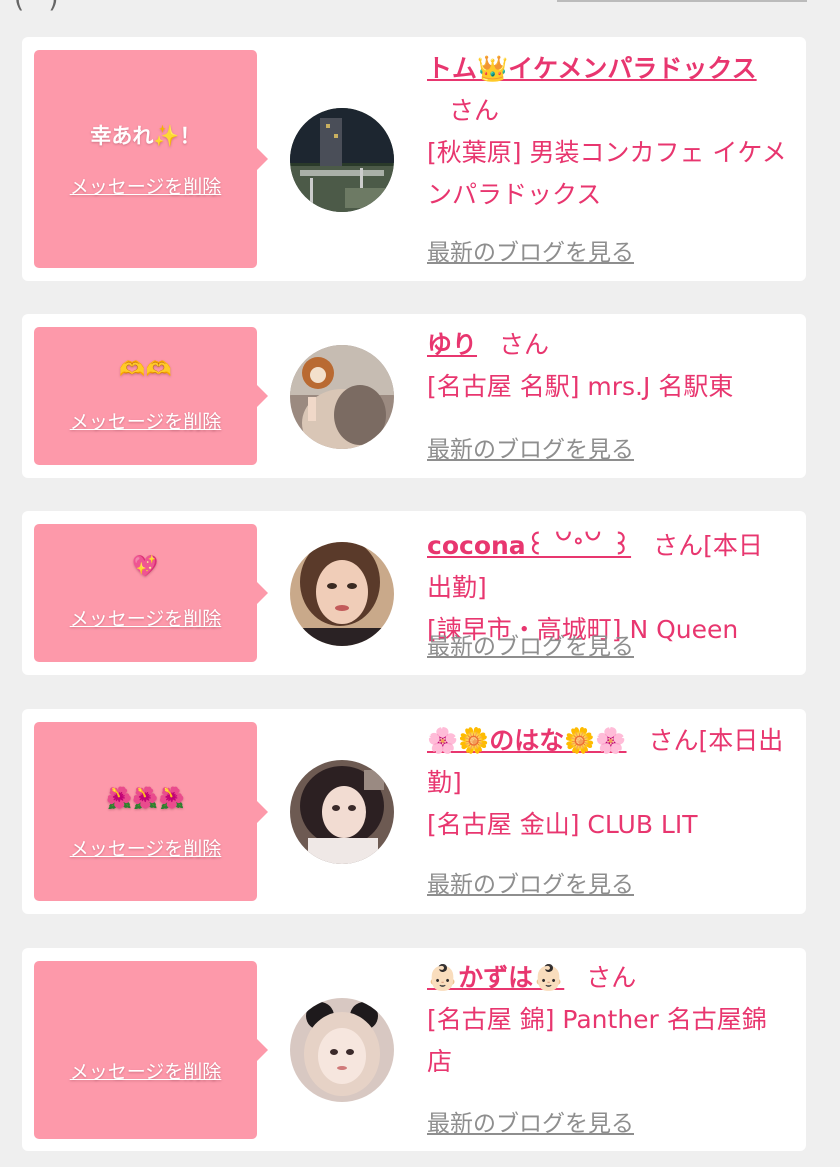 Image resolution: width=840 pixels, height=1167 pixels. Describe the element at coordinates (151, 811) in the screenshot. I see `message-bubble: 🌺🌺🌺 メッセージを削除` at that location.